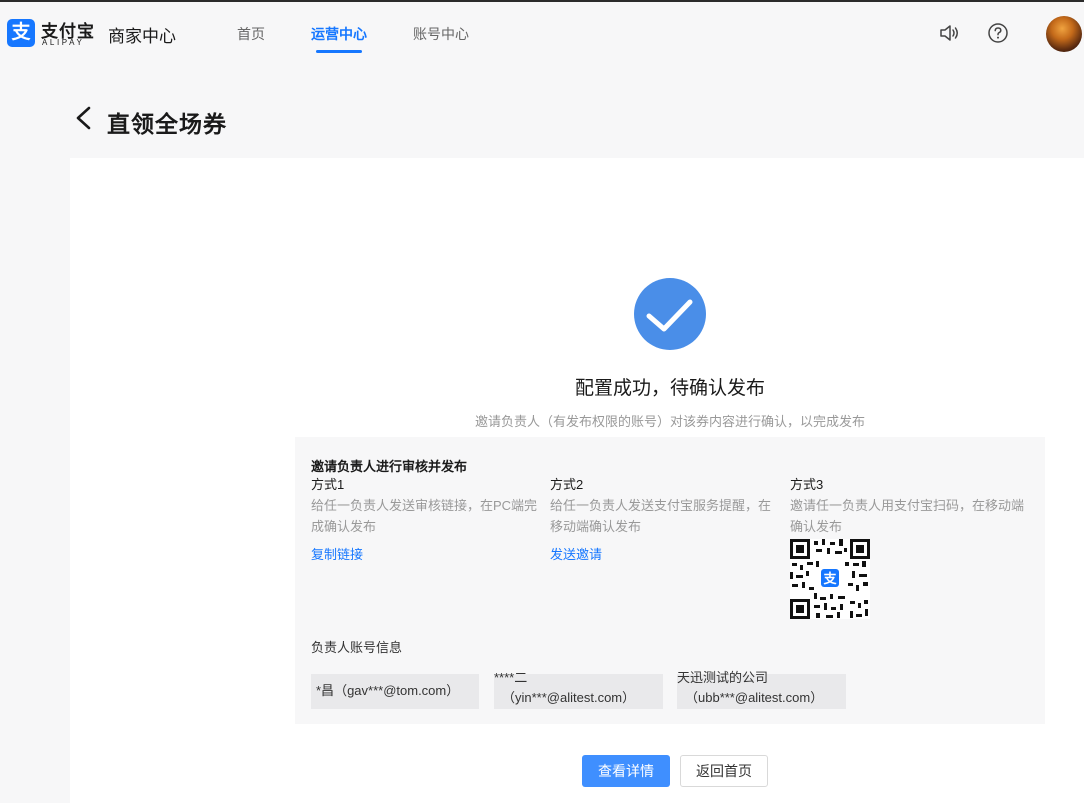  Describe the element at coordinates (357, 647) in the screenshot. I see `accounts-title: 负责人账号信息` at that location.